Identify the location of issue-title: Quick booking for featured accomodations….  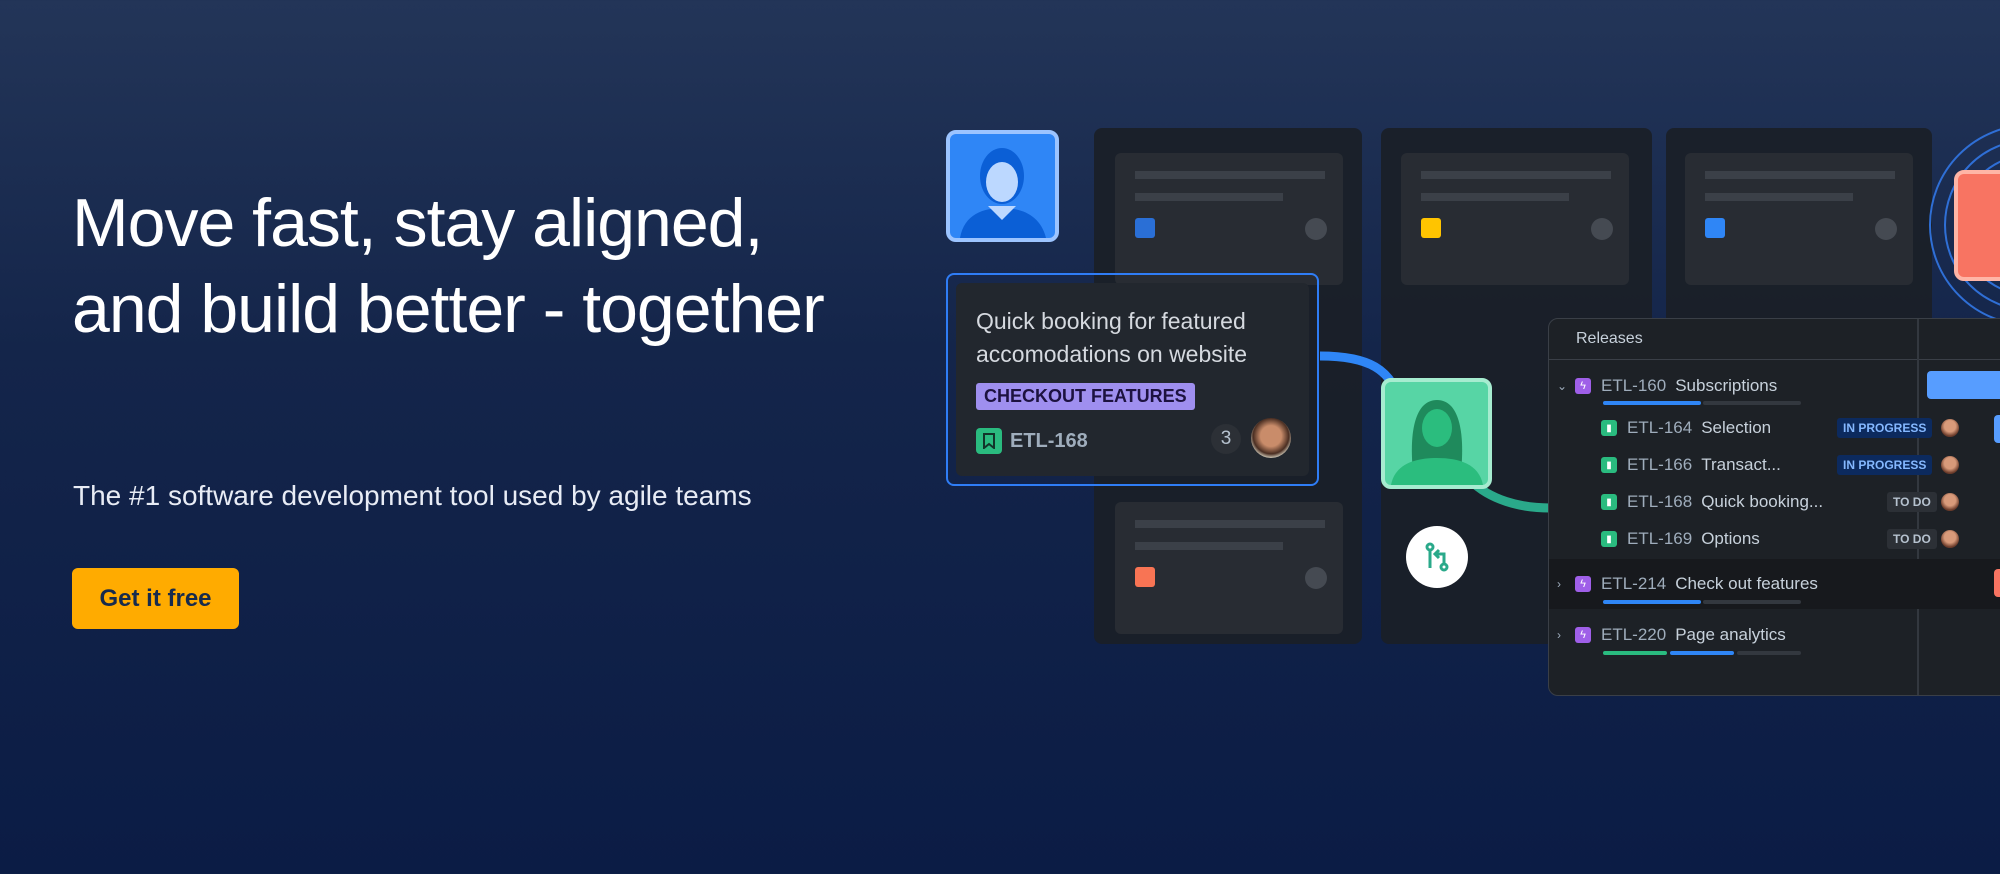
(1112, 337).